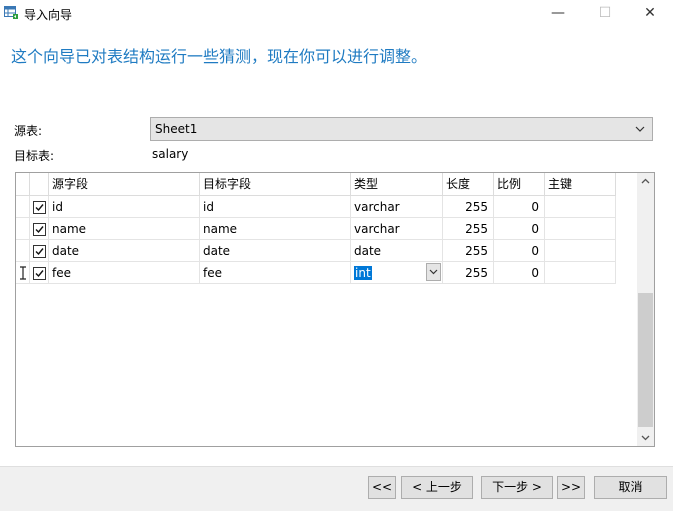 The width and height of the screenshot is (673, 511). What do you see at coordinates (275, 273) in the screenshot?
I see `target-field-cell: fee` at bounding box center [275, 273].